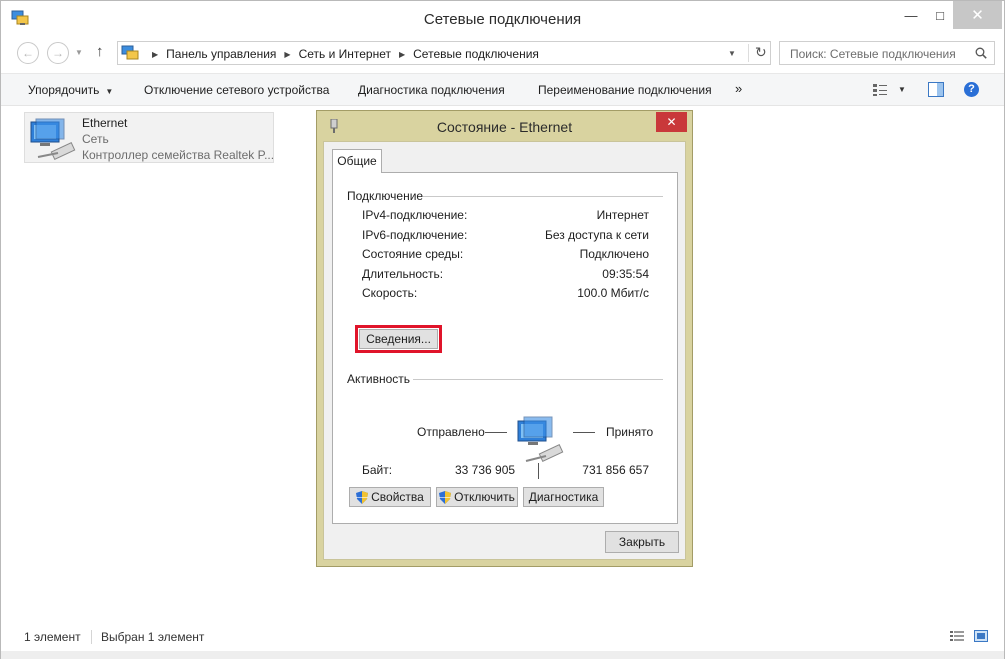 Image resolution: width=1005 pixels, height=659 pixels. I want to click on duration-value: 09:35:54, so click(625, 274).